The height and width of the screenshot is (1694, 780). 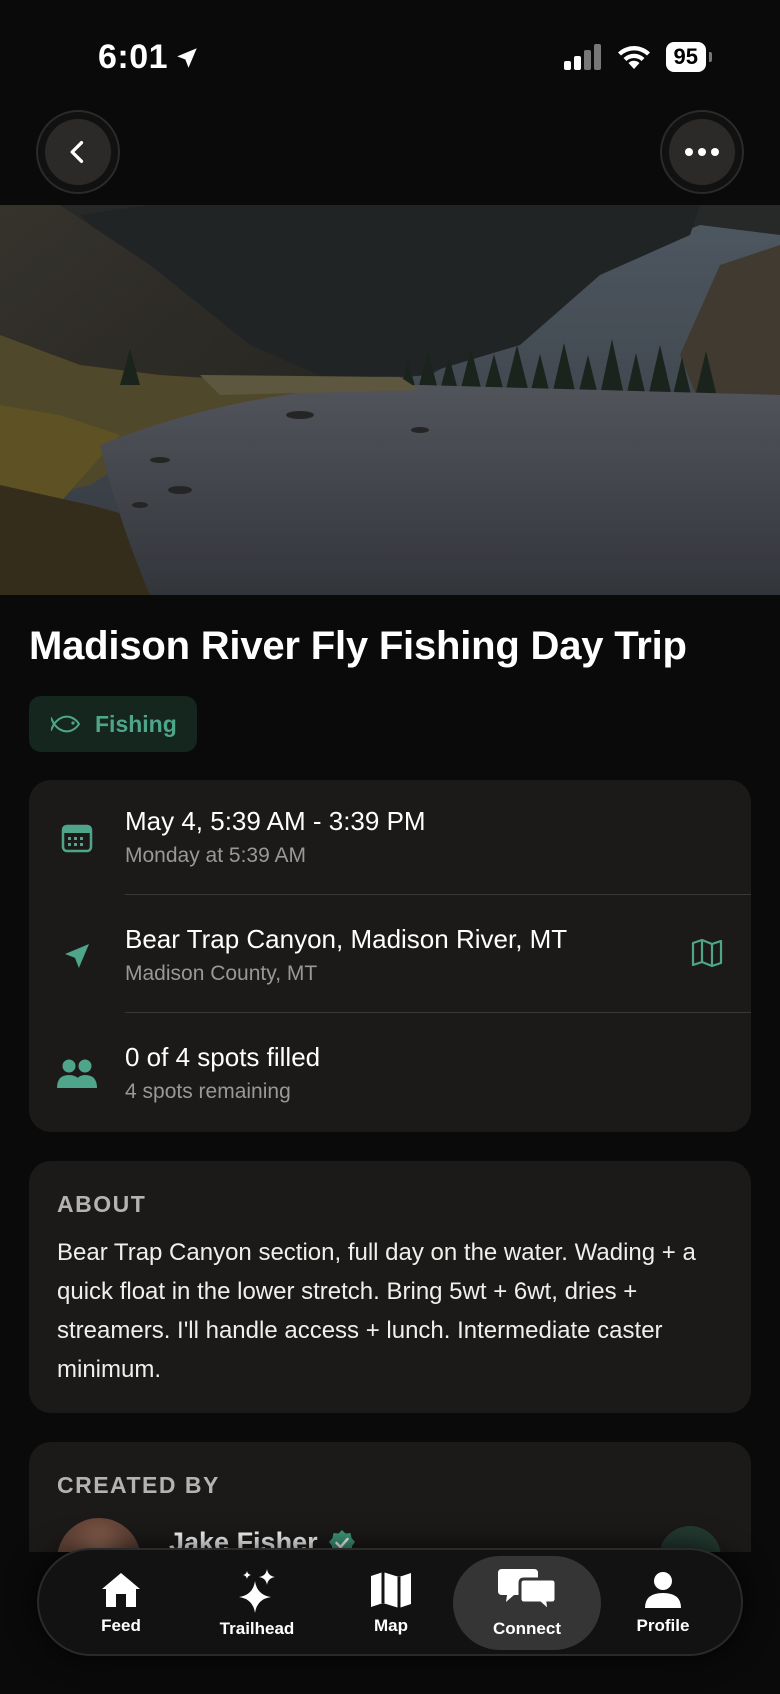 I want to click on person-icon, so click(x=663, y=1590).